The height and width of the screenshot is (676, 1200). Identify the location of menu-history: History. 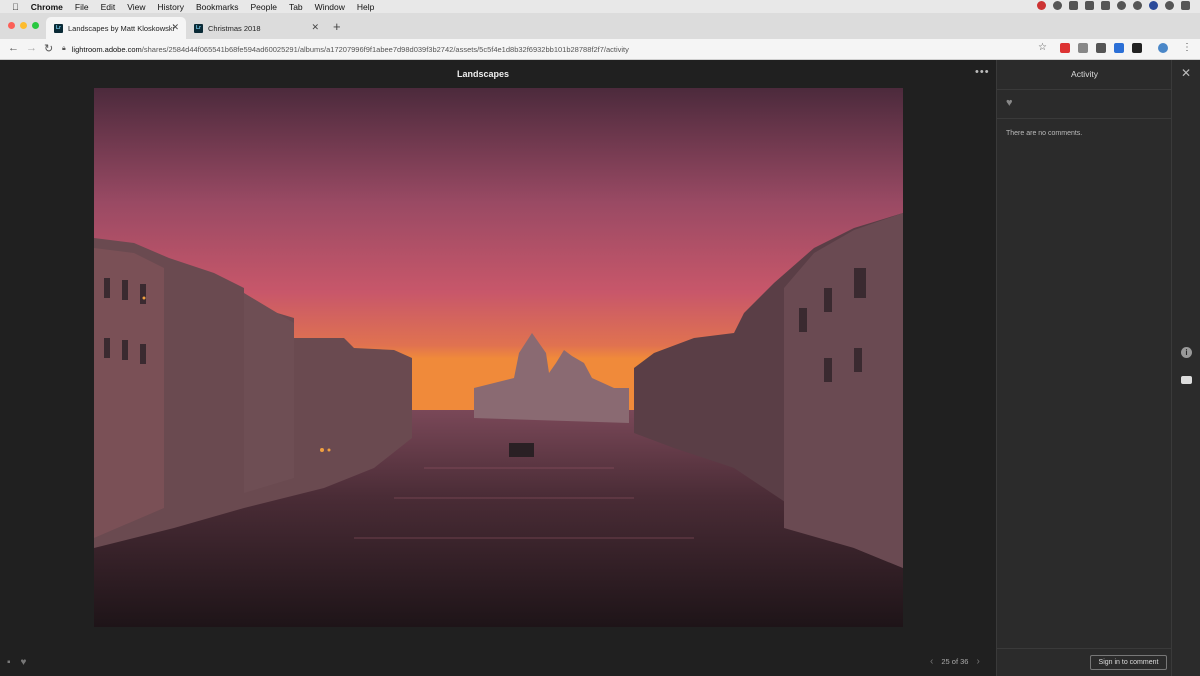
(171, 7).